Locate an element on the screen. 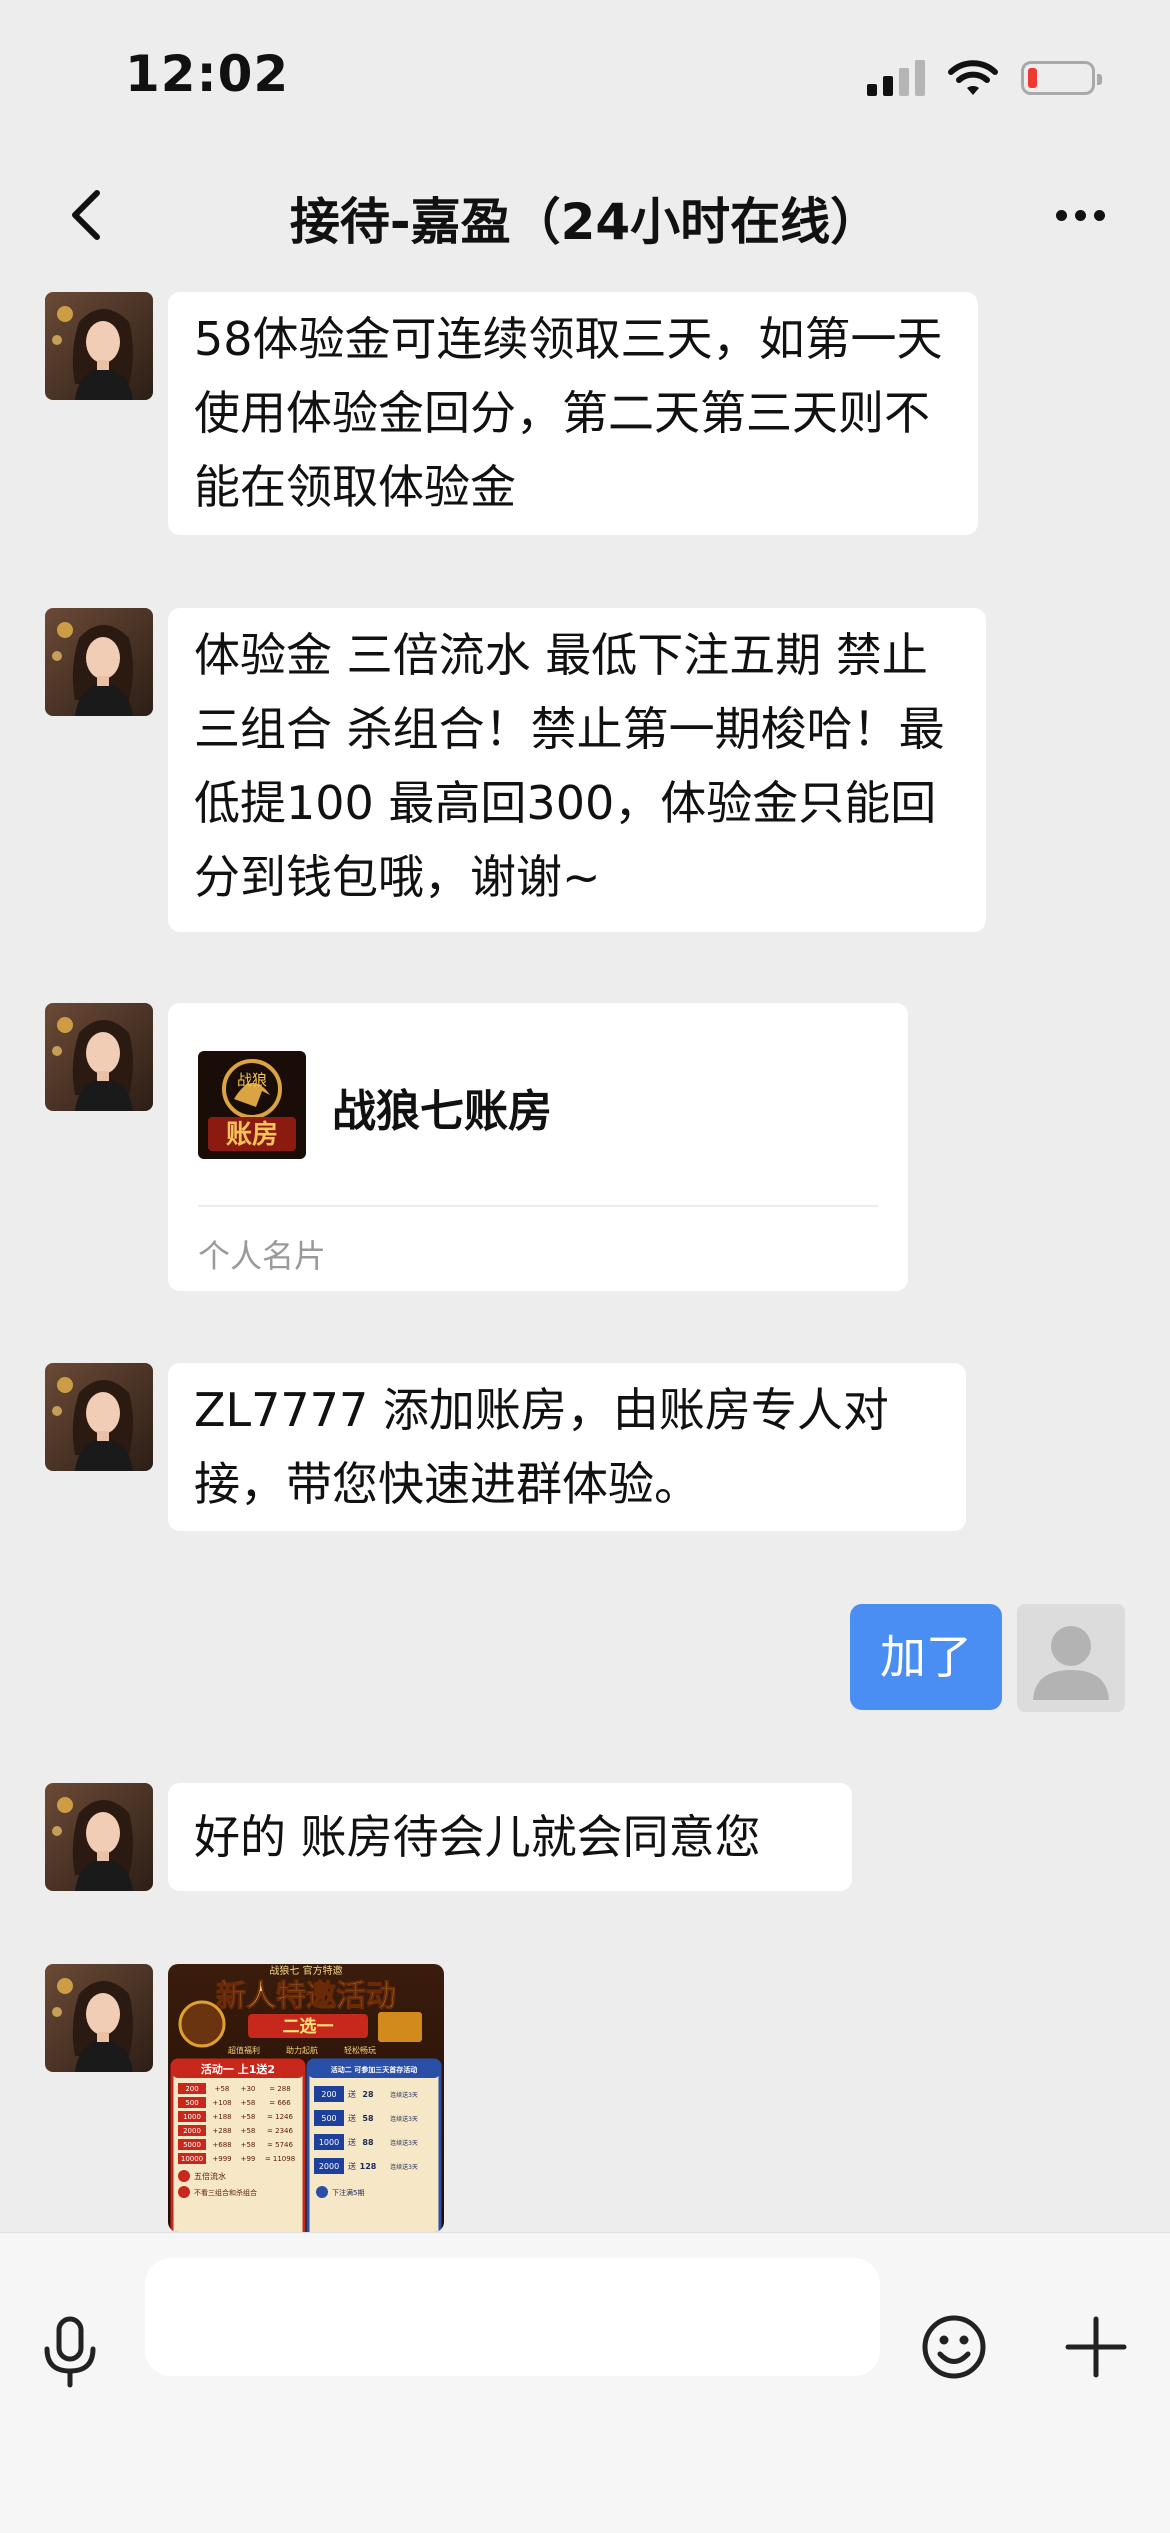 Image resolution: width=1170 pixels, height=2533 pixels. svg-text: 58 is located at coordinates (368, 2118).